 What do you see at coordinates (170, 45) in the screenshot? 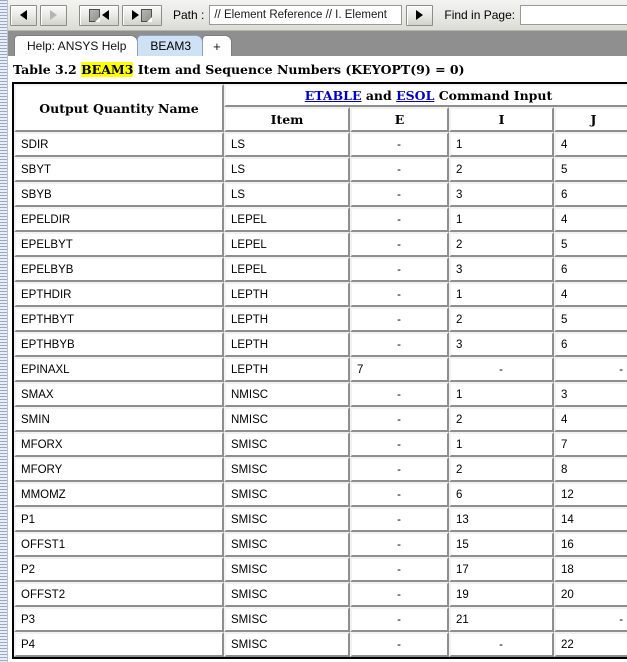
I see `tab-beam3: BEAM3` at bounding box center [170, 45].